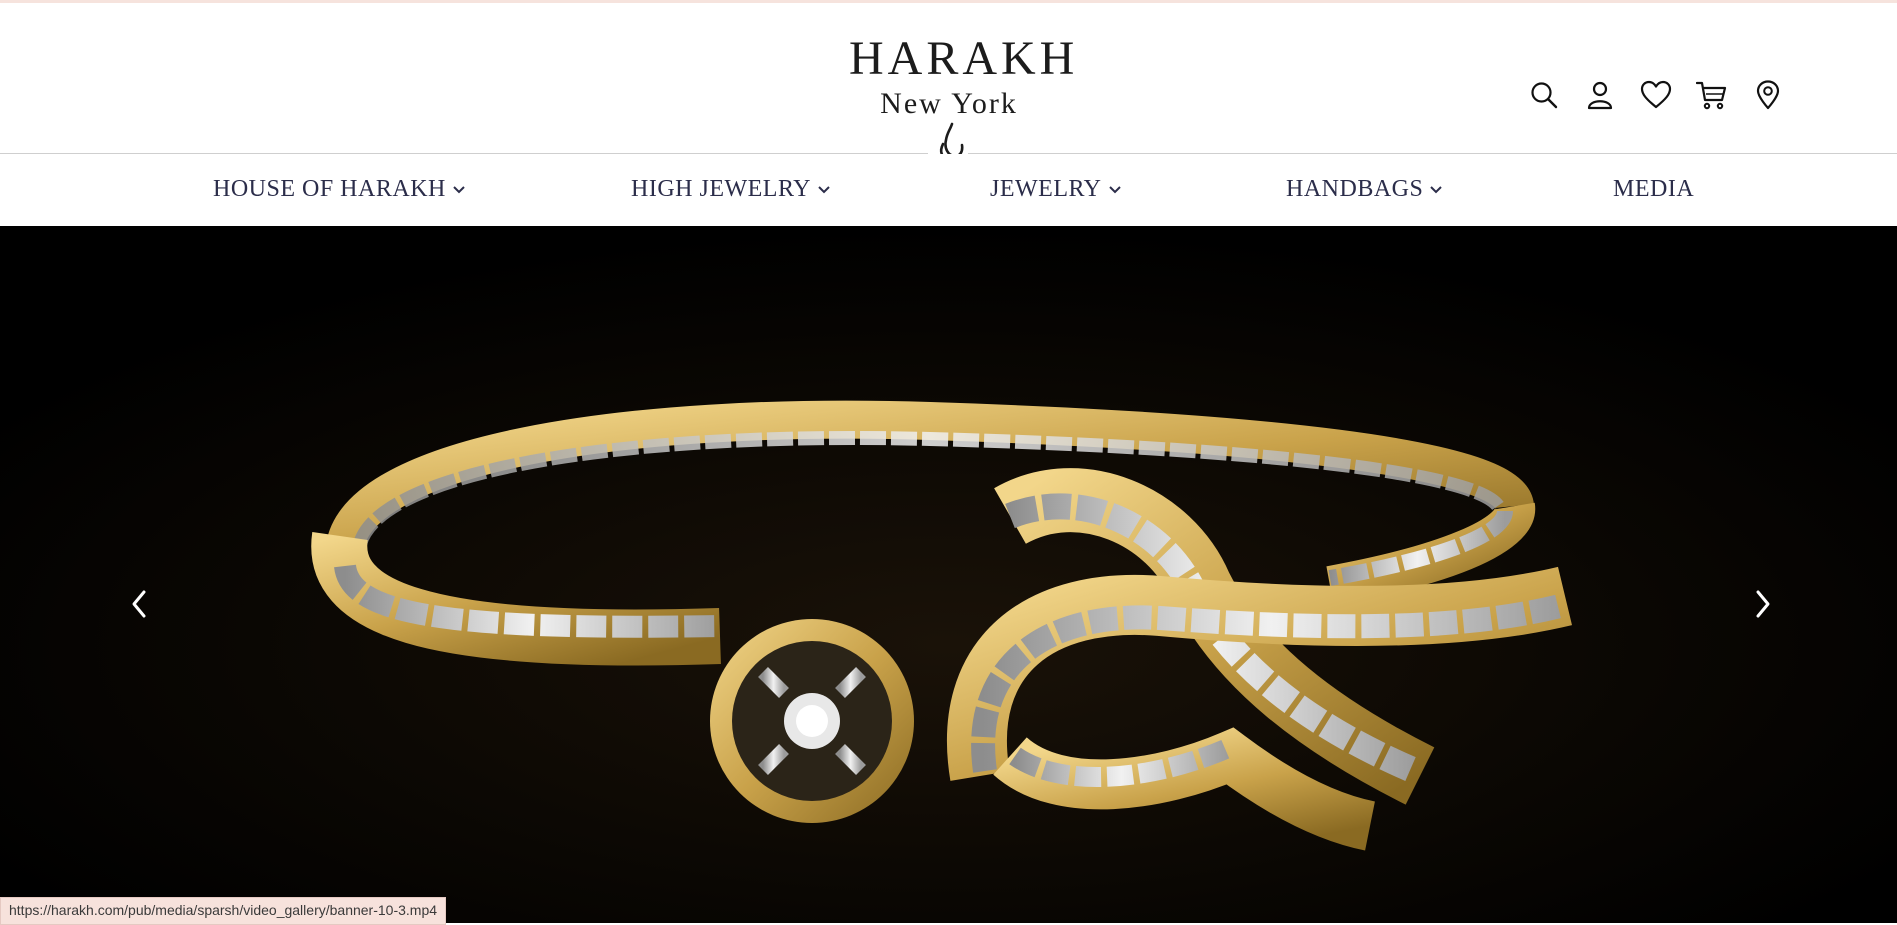  What do you see at coordinates (949, 103) in the screenshot?
I see `brand-city: New York` at bounding box center [949, 103].